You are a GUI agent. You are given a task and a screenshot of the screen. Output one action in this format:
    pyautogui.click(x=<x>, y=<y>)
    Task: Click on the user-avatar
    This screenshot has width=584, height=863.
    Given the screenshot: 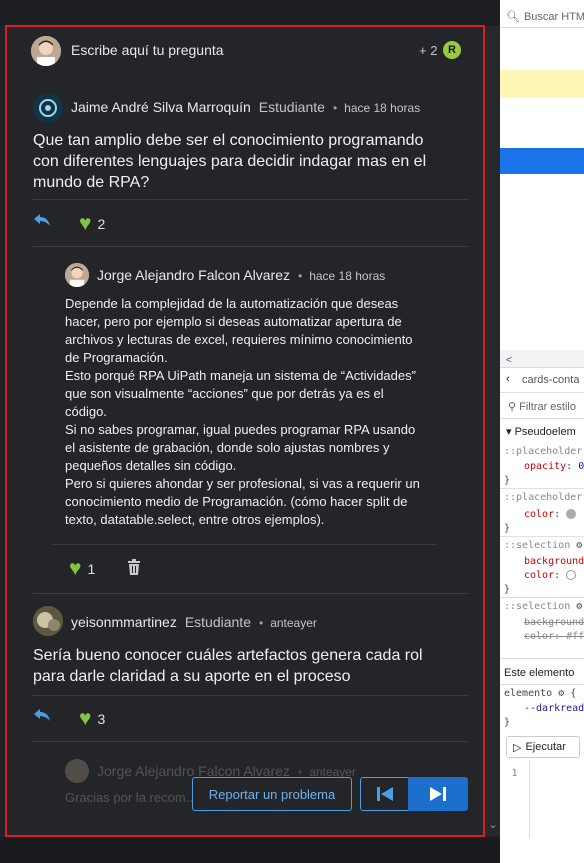 What is the action you would take?
    pyautogui.click(x=46, y=51)
    